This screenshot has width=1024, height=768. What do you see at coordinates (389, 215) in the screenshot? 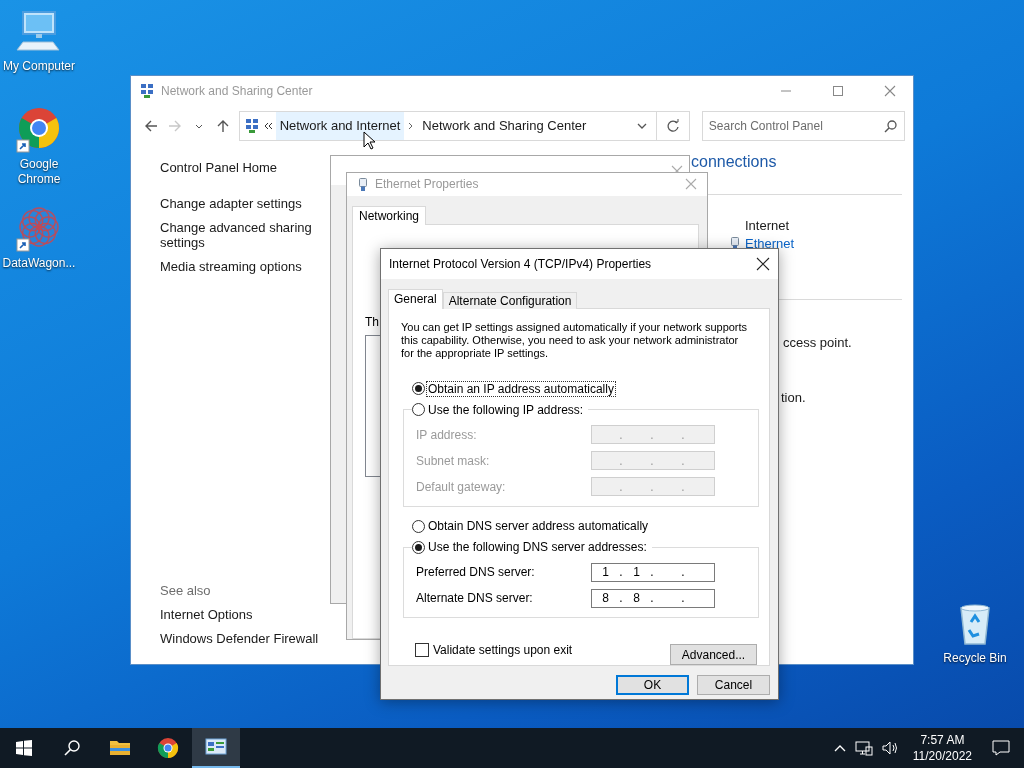
I see `tab: Networking` at bounding box center [389, 215].